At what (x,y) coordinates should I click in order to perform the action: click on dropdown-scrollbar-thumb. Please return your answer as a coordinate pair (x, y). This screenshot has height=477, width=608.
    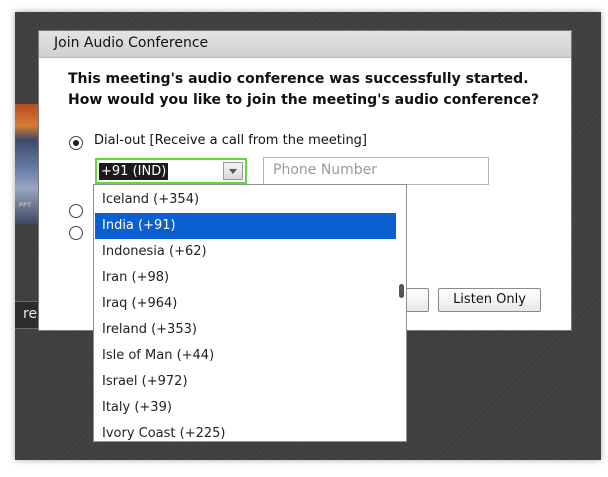
    Looking at the image, I should click on (401, 291).